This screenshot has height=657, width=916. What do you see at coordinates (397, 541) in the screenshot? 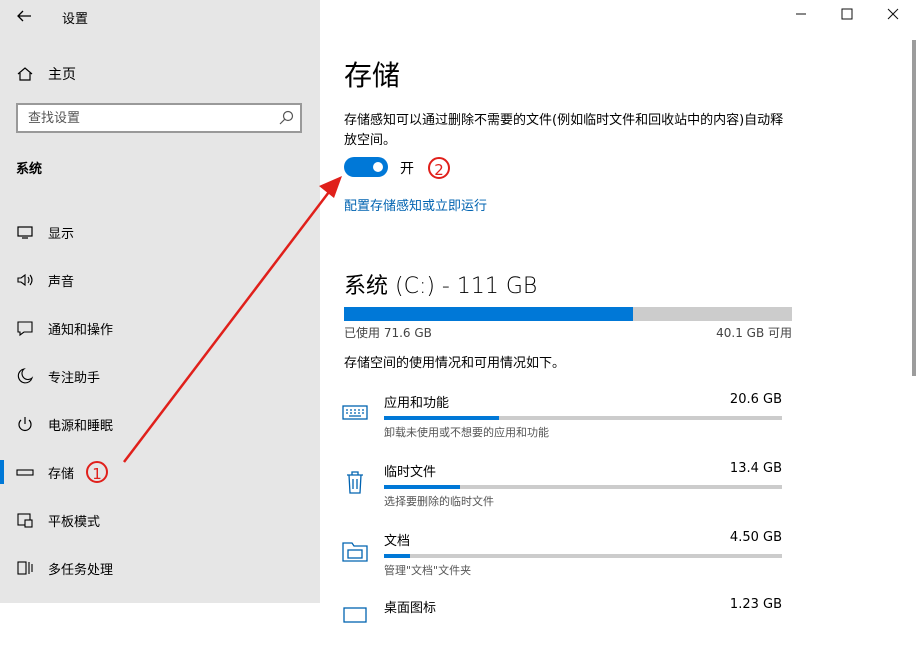
I see `category-name: 文档` at bounding box center [397, 541].